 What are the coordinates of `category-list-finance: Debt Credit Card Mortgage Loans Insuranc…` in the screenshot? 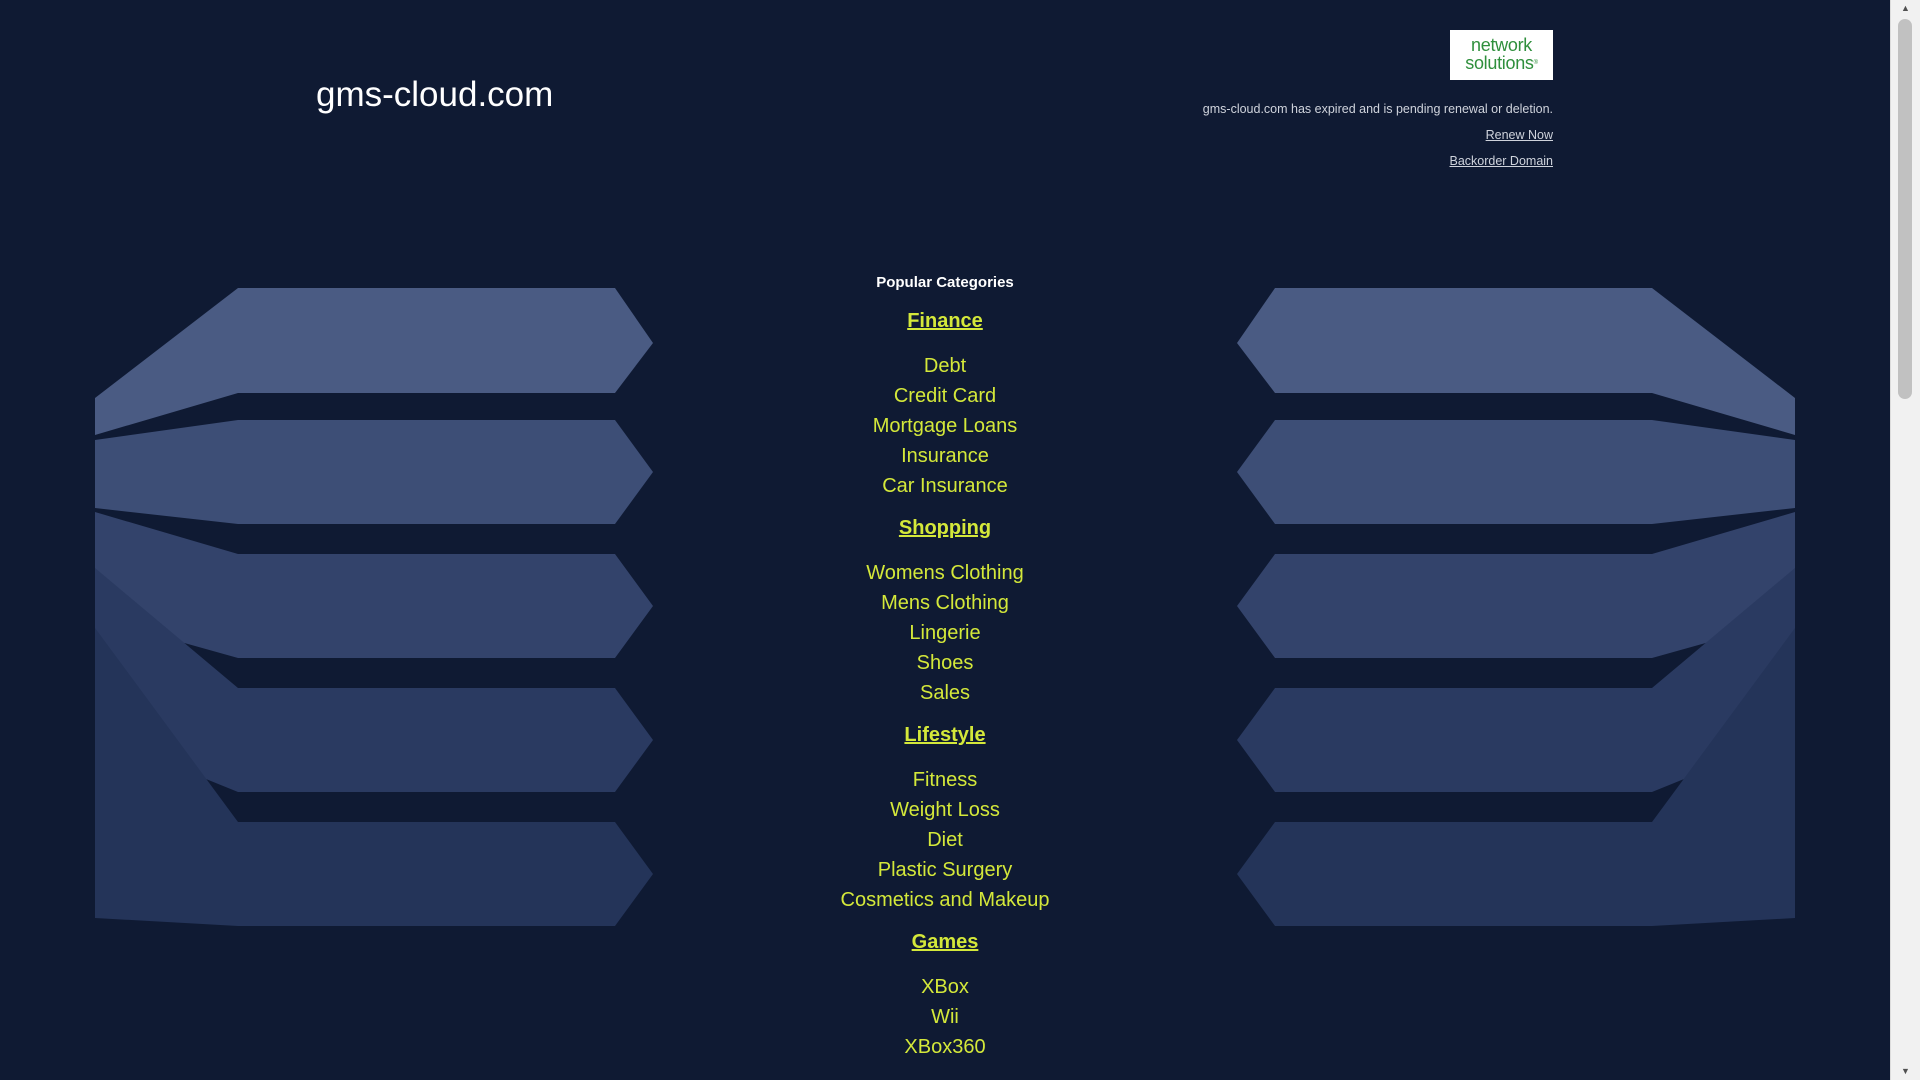 It's located at (945, 426).